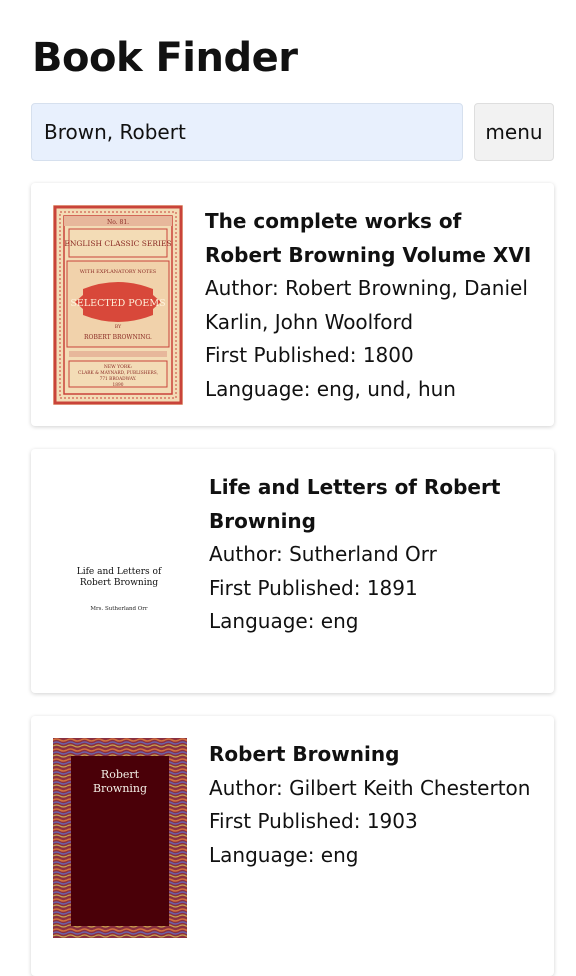  Describe the element at coordinates (120, 838) in the screenshot. I see `book-cover-image: Robert Browning` at that location.